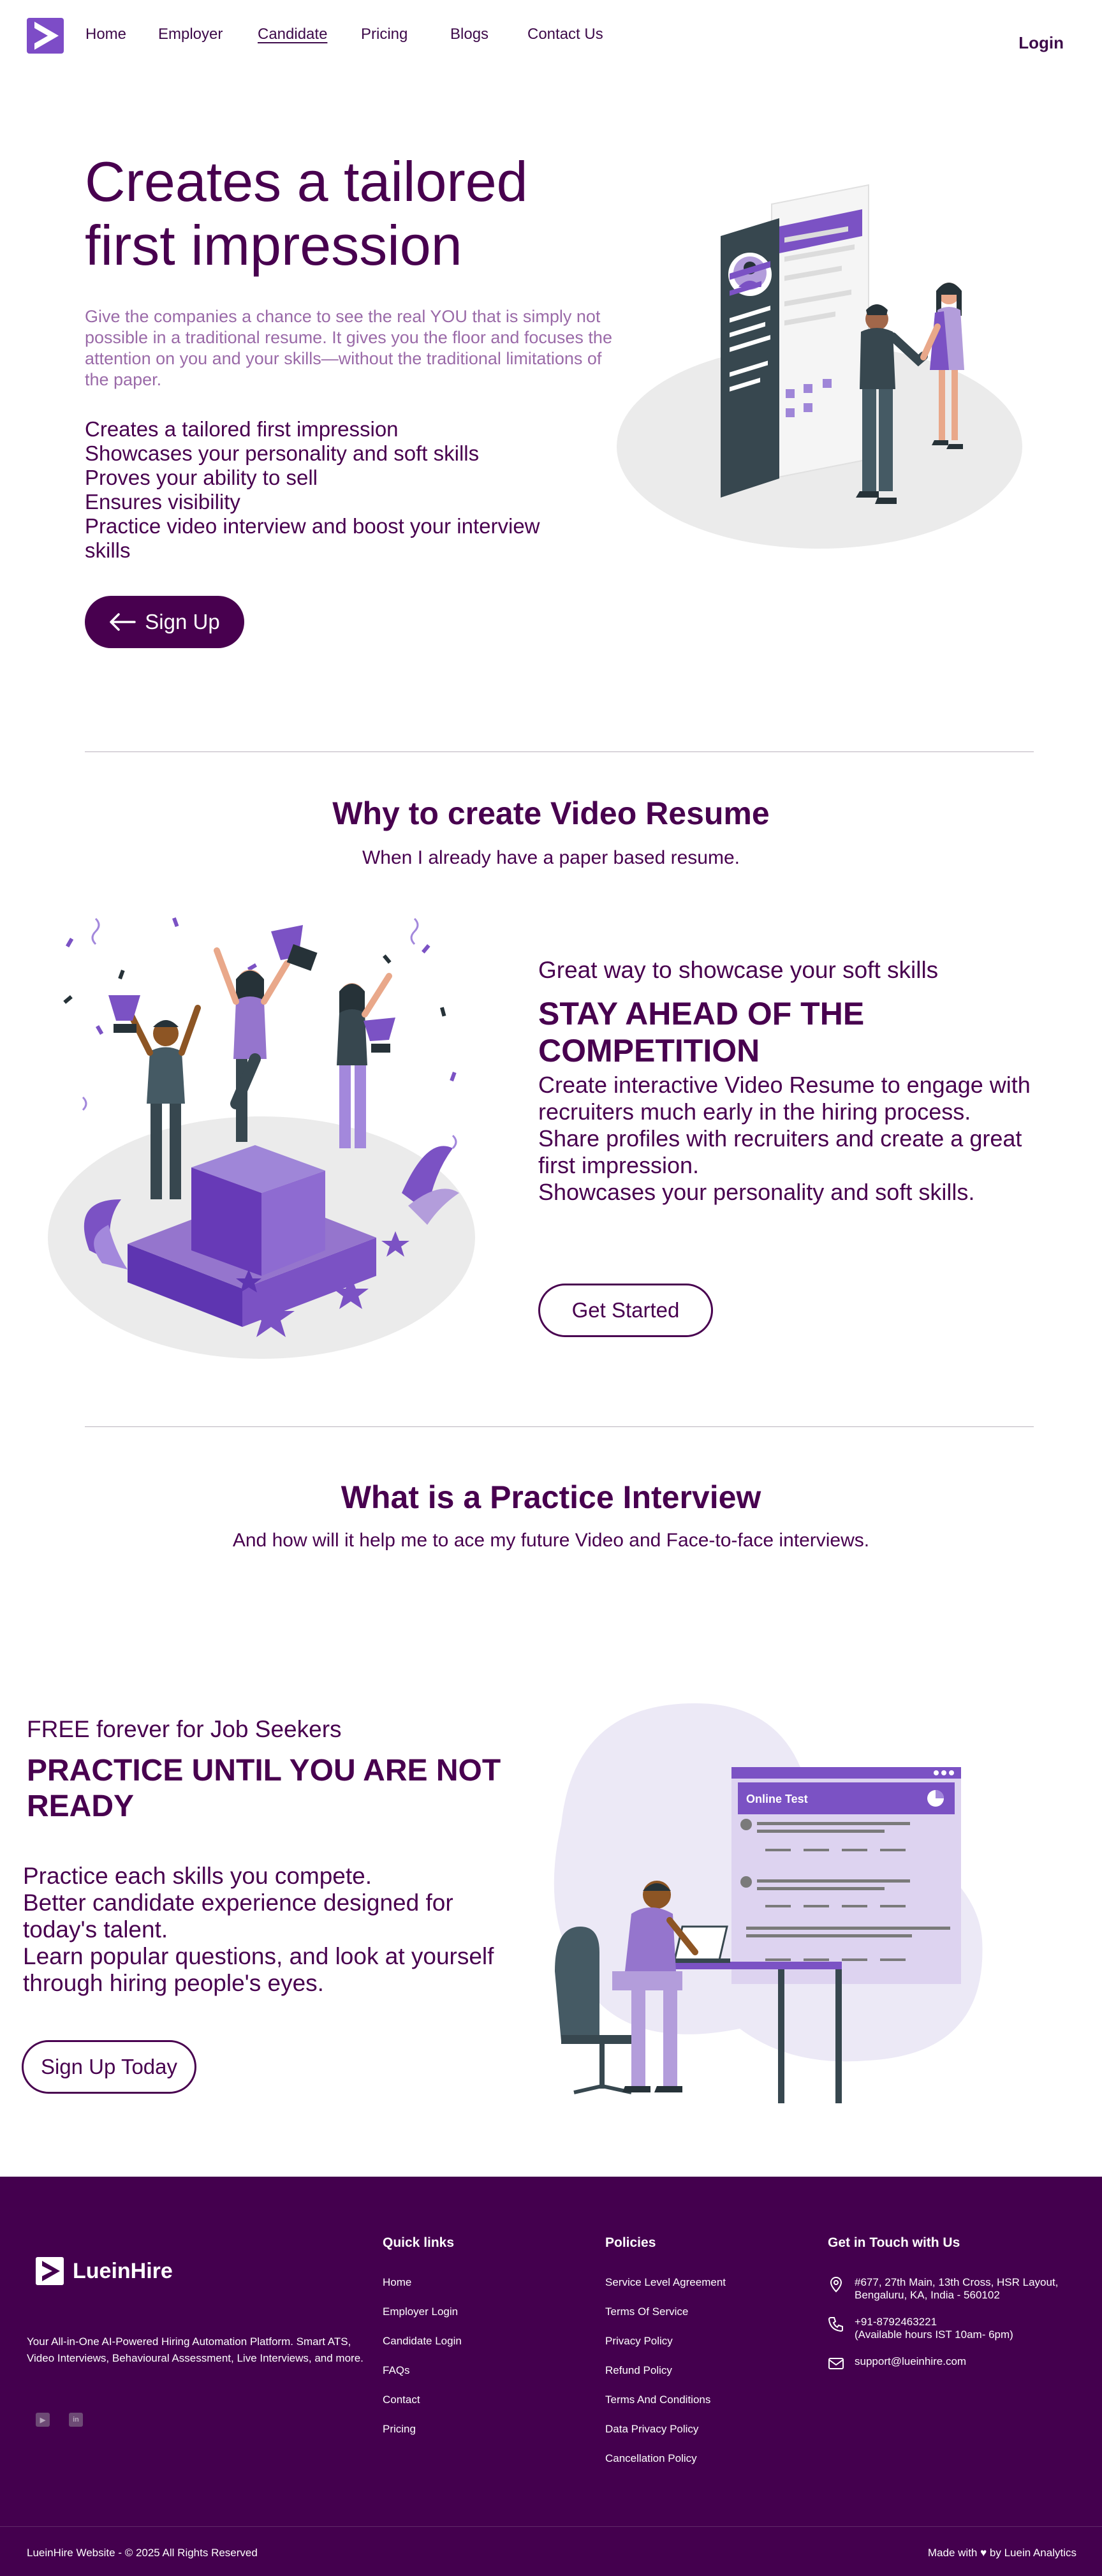  What do you see at coordinates (738, 970) in the screenshot?
I see `why-kicker: Great way to showcase your soft skills` at bounding box center [738, 970].